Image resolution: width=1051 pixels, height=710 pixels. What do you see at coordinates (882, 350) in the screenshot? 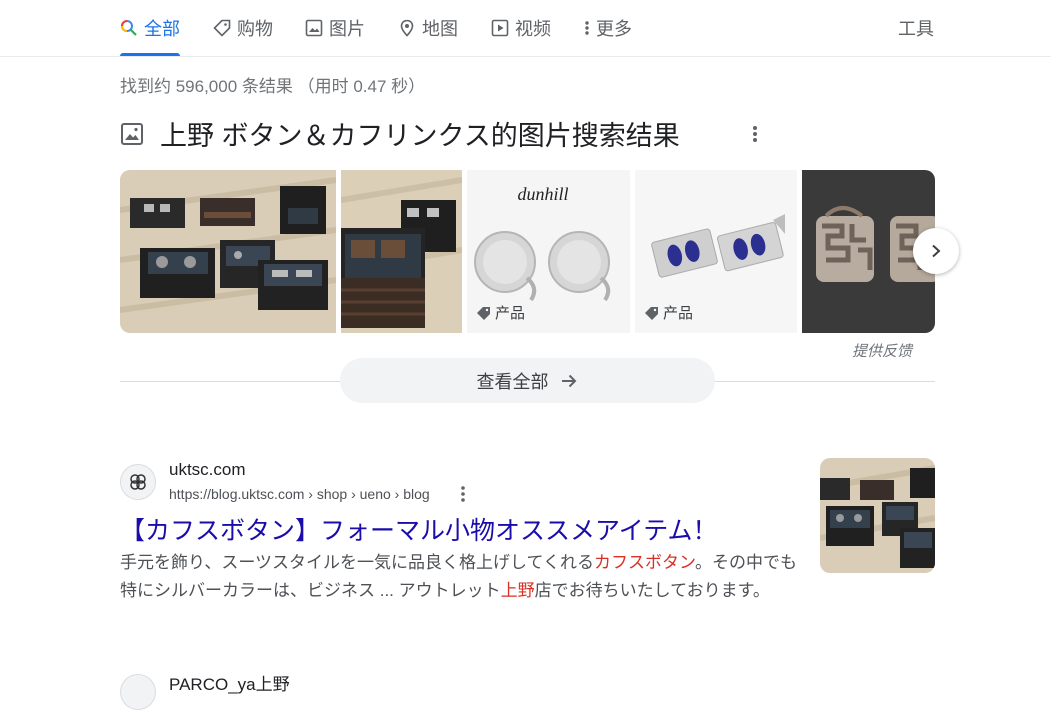
I see `feedback-link: 提供反馈` at bounding box center [882, 350].